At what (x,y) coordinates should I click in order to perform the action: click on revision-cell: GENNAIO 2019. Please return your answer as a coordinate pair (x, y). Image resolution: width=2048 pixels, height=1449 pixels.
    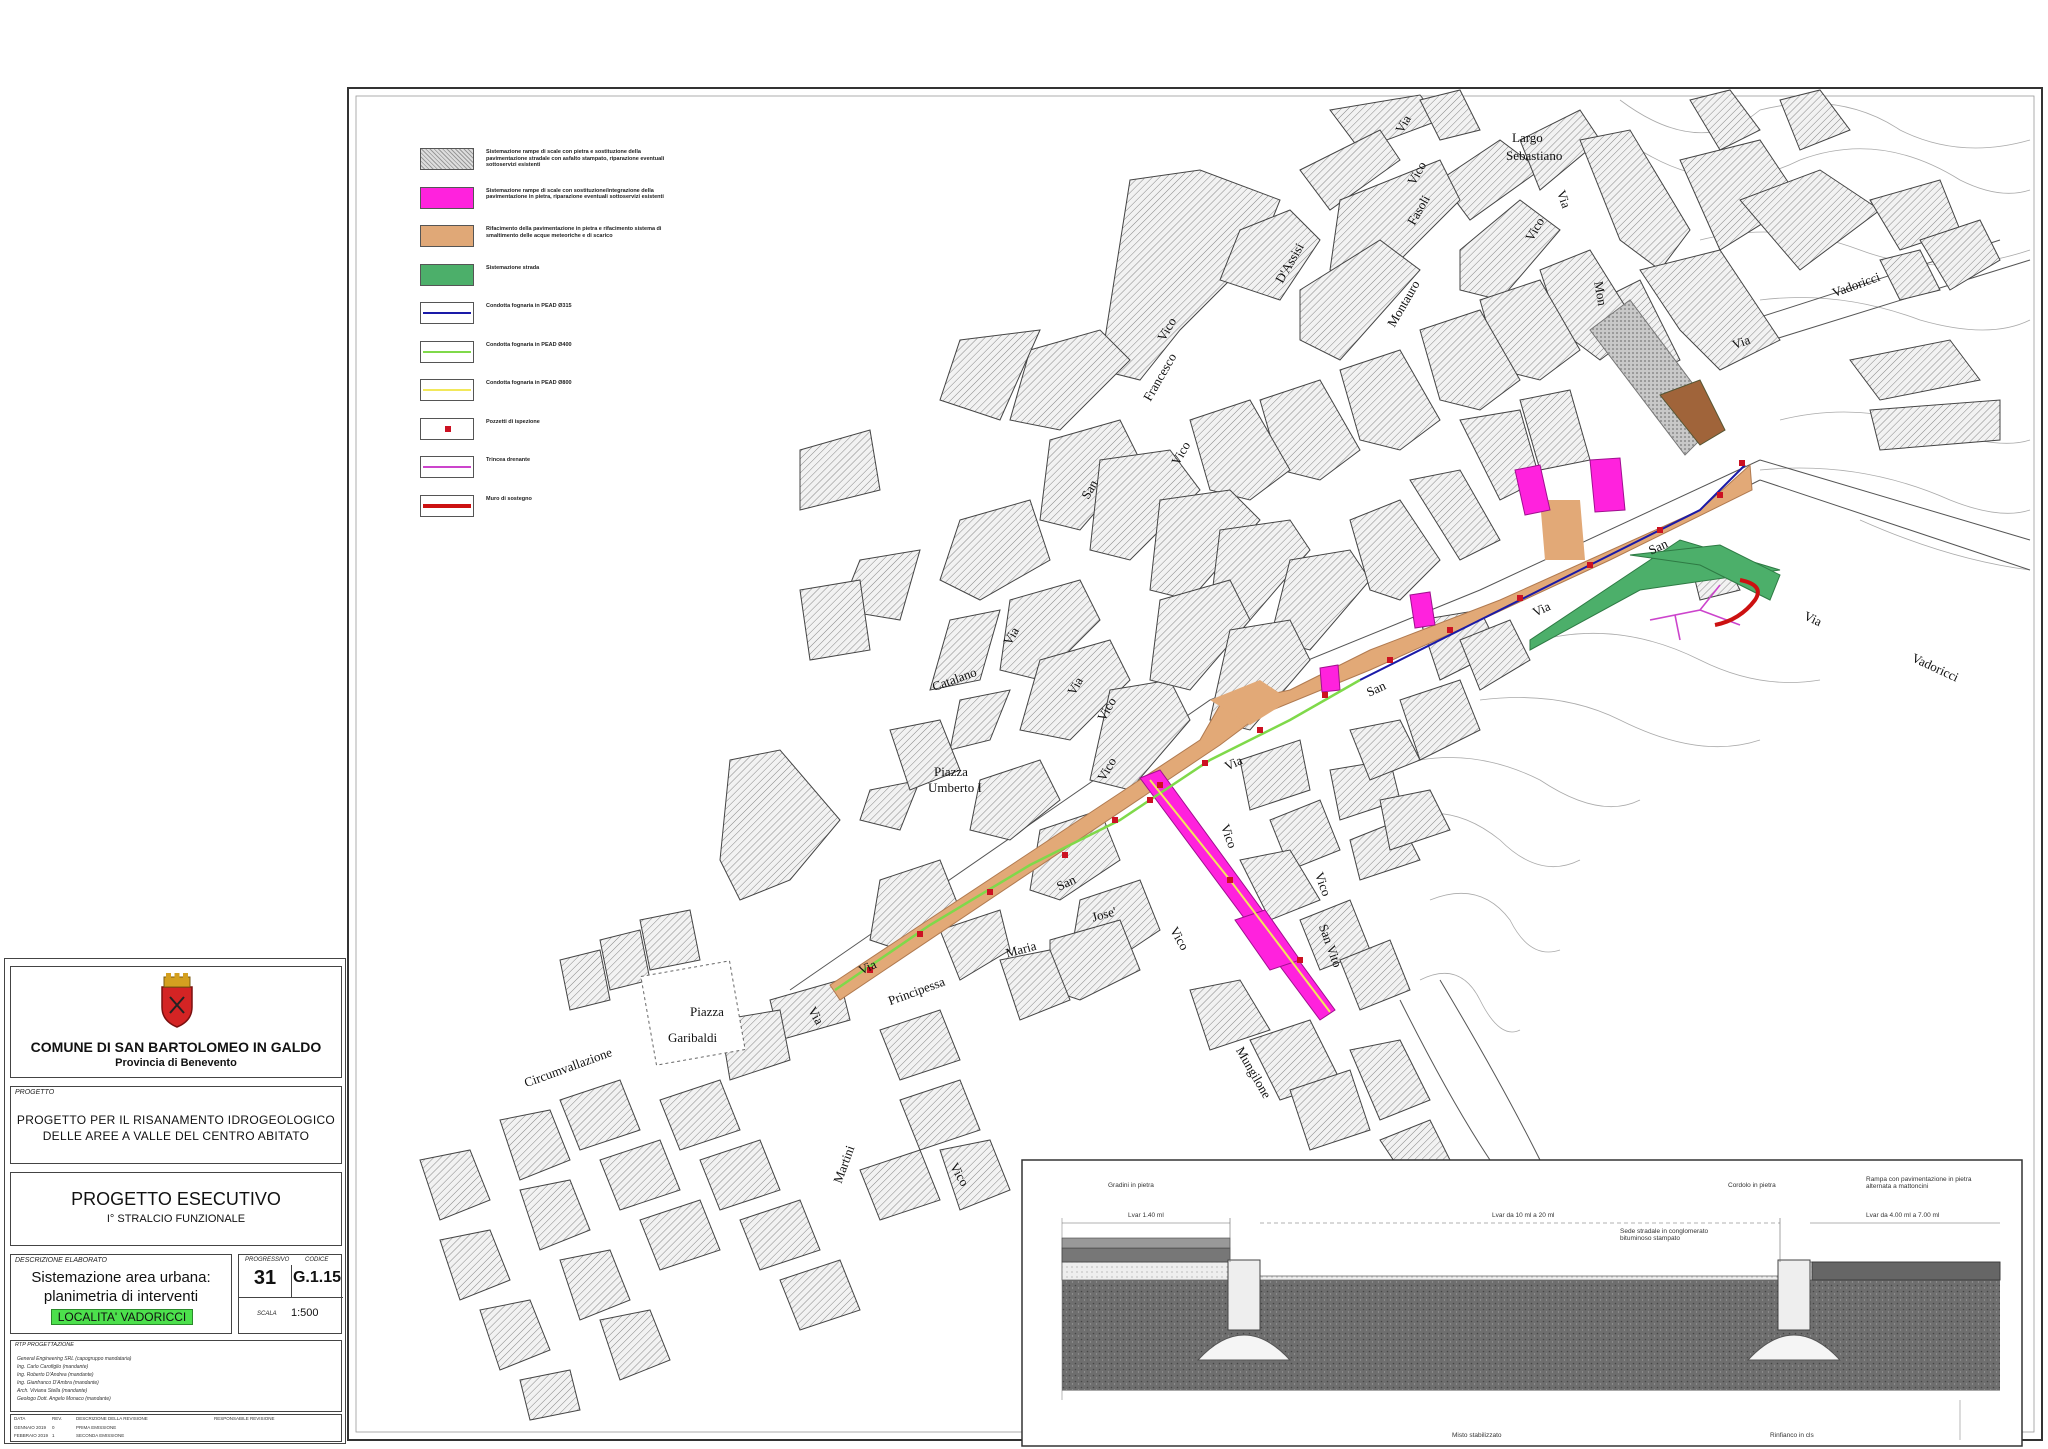
    Looking at the image, I should click on (30, 1427).